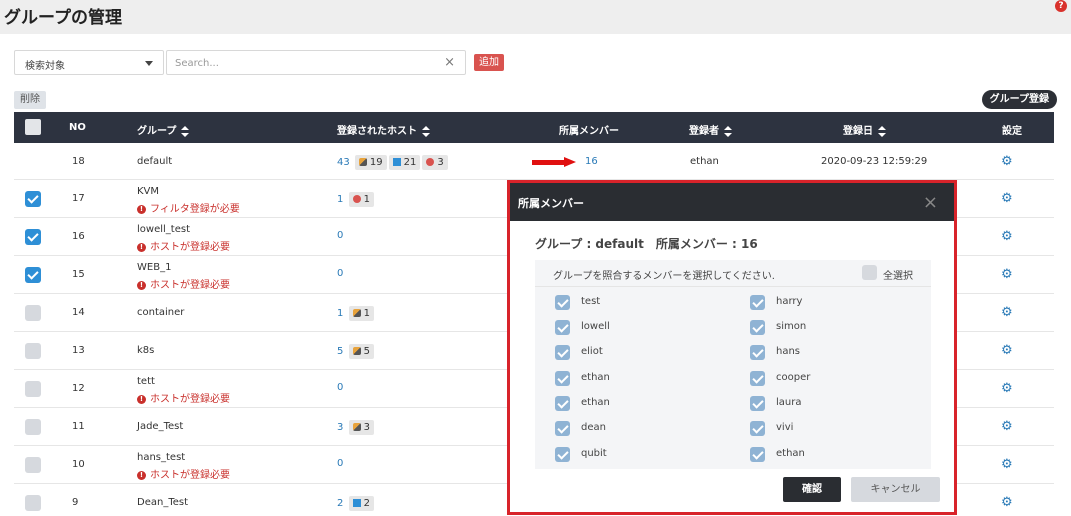  What do you see at coordinates (45, 66) in the screenshot?
I see `search-target-label: 検索対象` at bounding box center [45, 66].